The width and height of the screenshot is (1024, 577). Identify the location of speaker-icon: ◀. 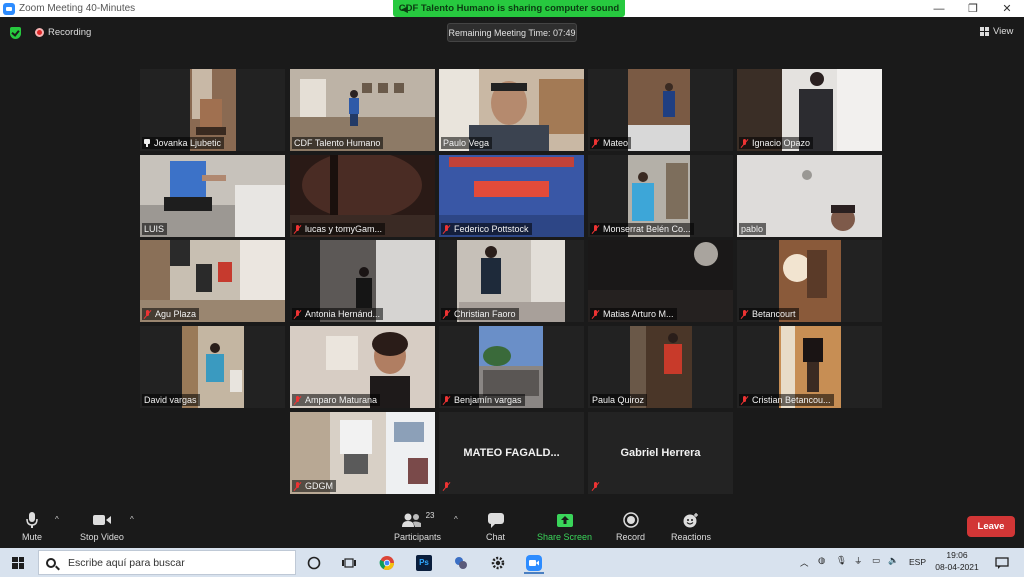
(404, 9).